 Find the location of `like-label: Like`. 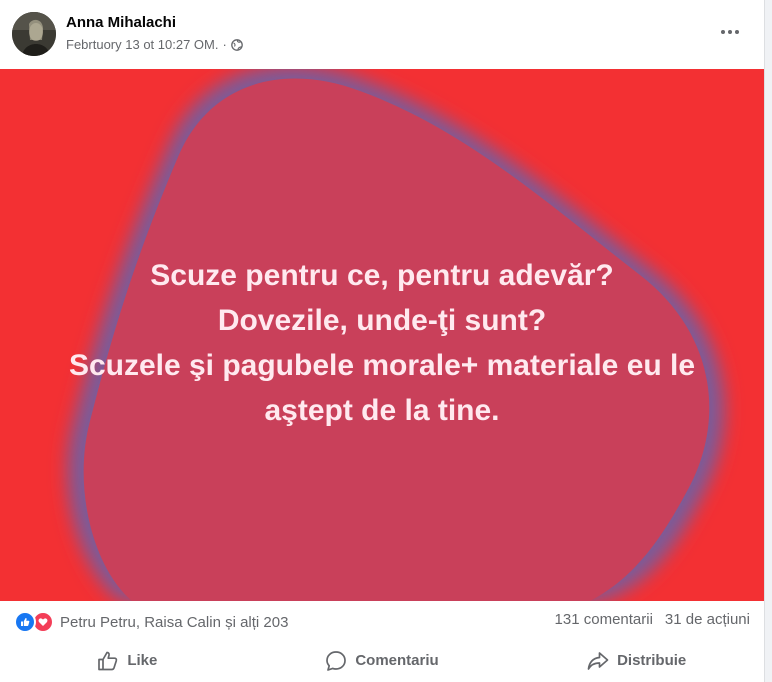

like-label: Like is located at coordinates (142, 660).